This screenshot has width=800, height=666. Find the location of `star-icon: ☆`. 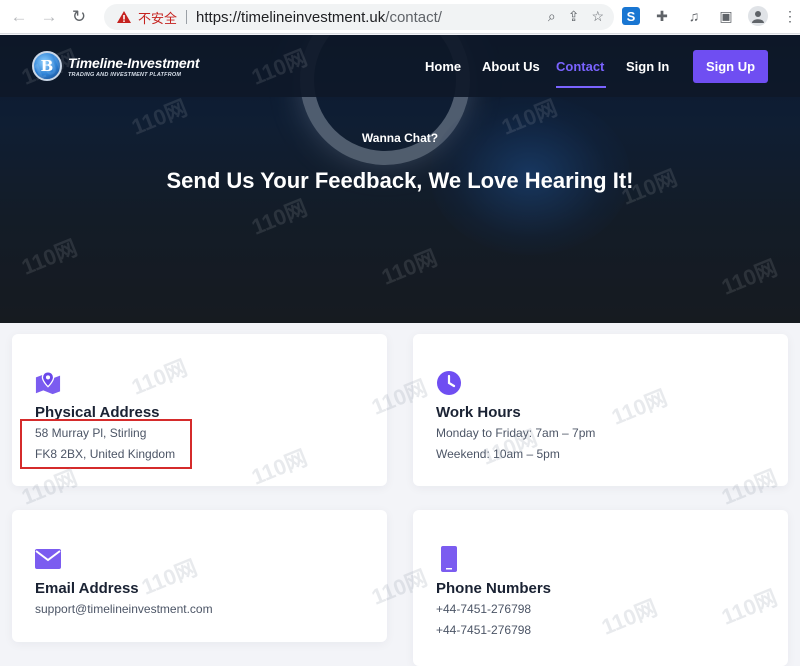

star-icon: ☆ is located at coordinates (597, 16).